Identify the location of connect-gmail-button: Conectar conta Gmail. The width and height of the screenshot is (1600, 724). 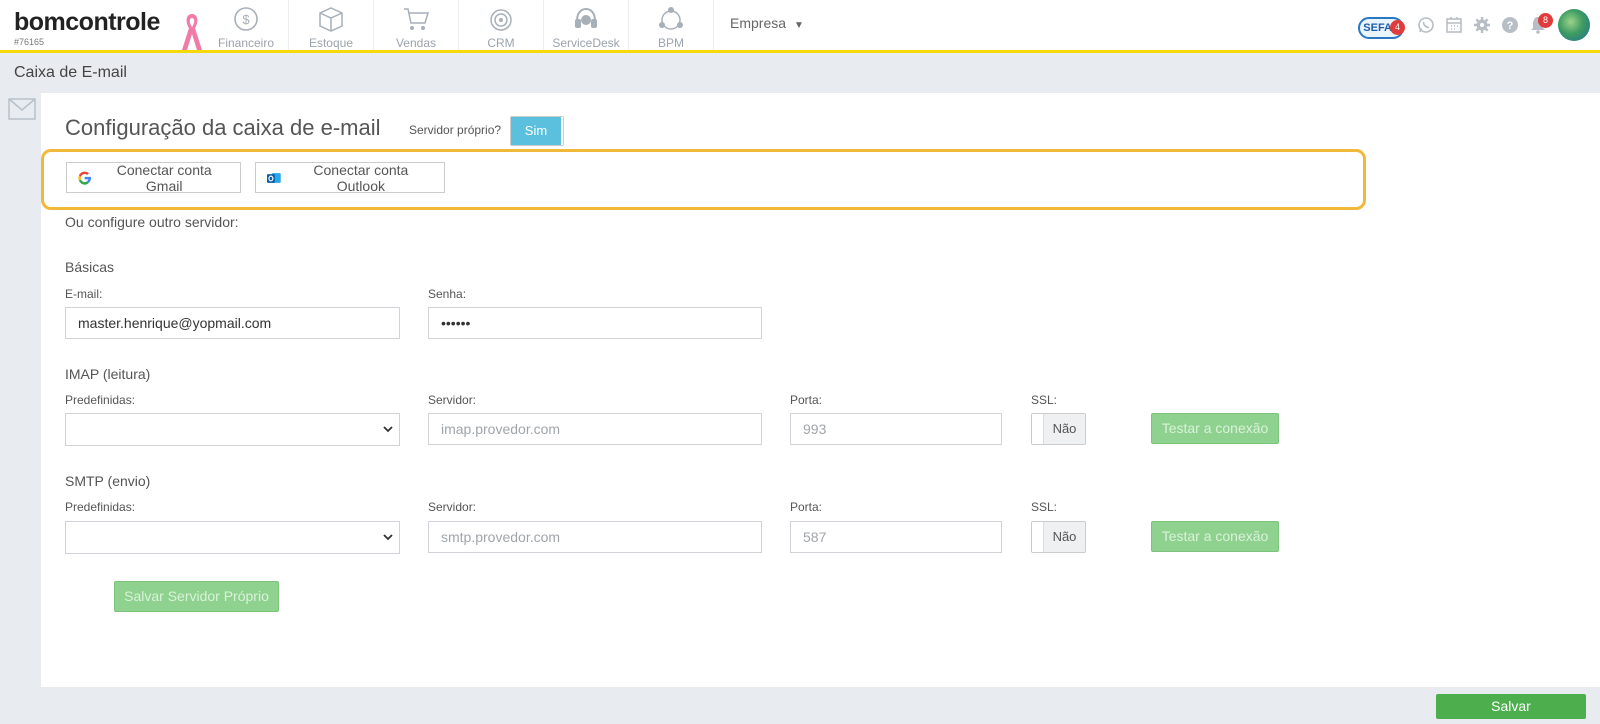
(153, 177).